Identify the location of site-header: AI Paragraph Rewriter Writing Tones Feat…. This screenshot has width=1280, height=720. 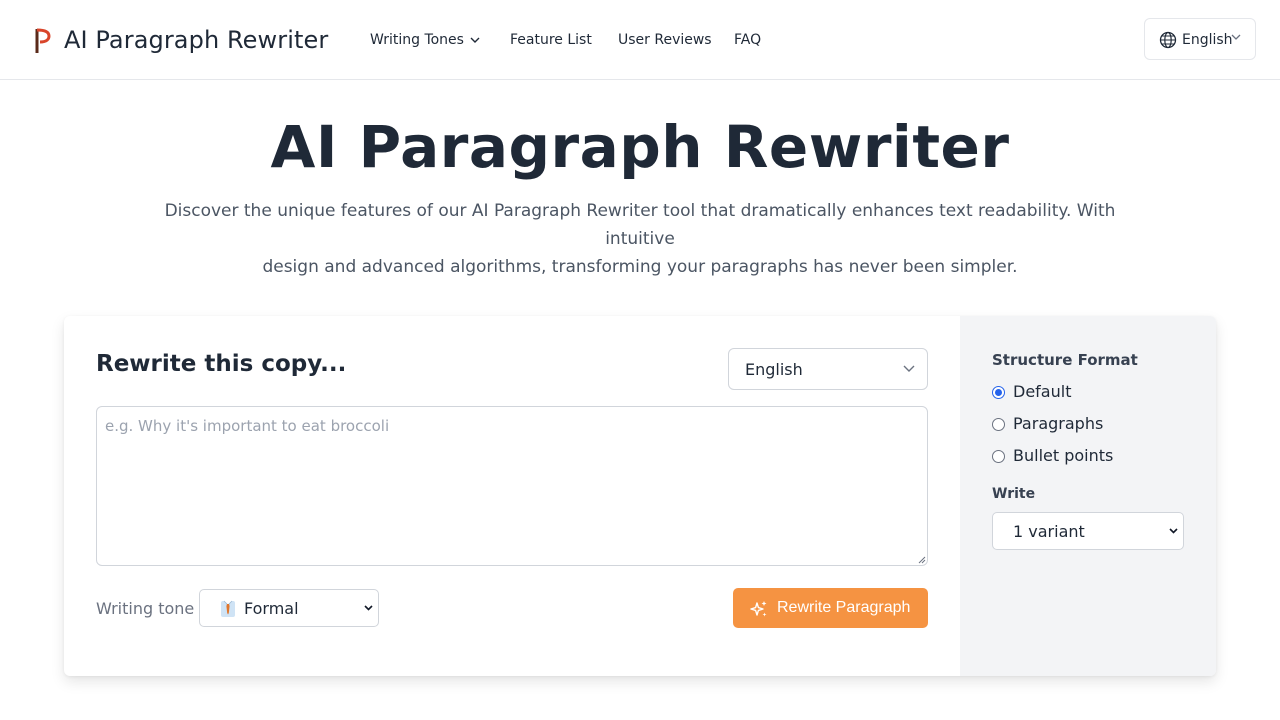
(640, 40).